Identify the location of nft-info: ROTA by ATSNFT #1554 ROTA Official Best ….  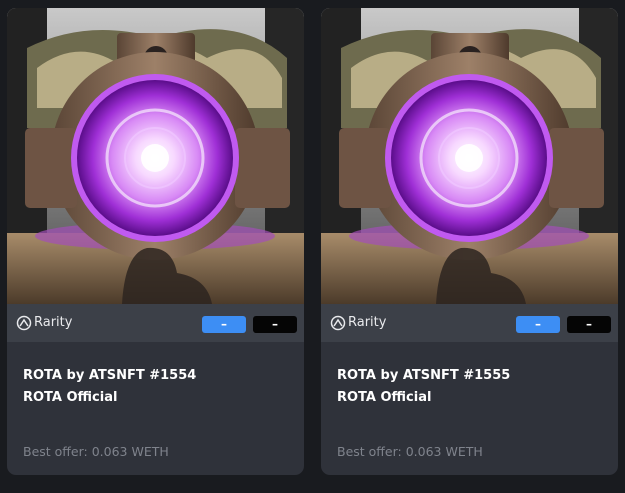
(155, 408).